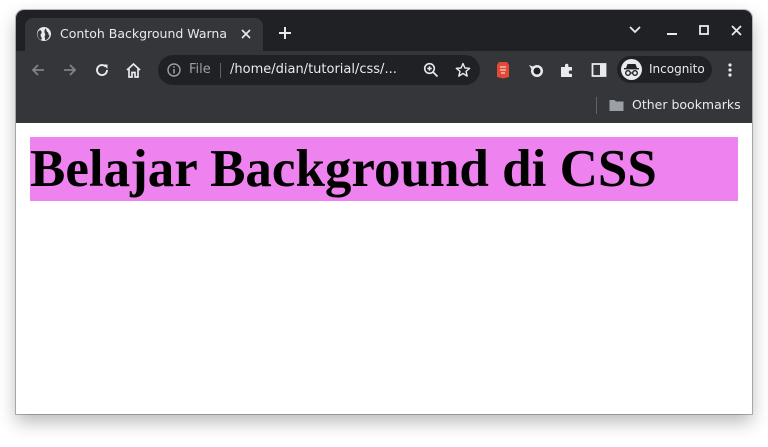 This screenshot has height=447, width=768. What do you see at coordinates (102, 70) in the screenshot?
I see `reload-icon` at bounding box center [102, 70].